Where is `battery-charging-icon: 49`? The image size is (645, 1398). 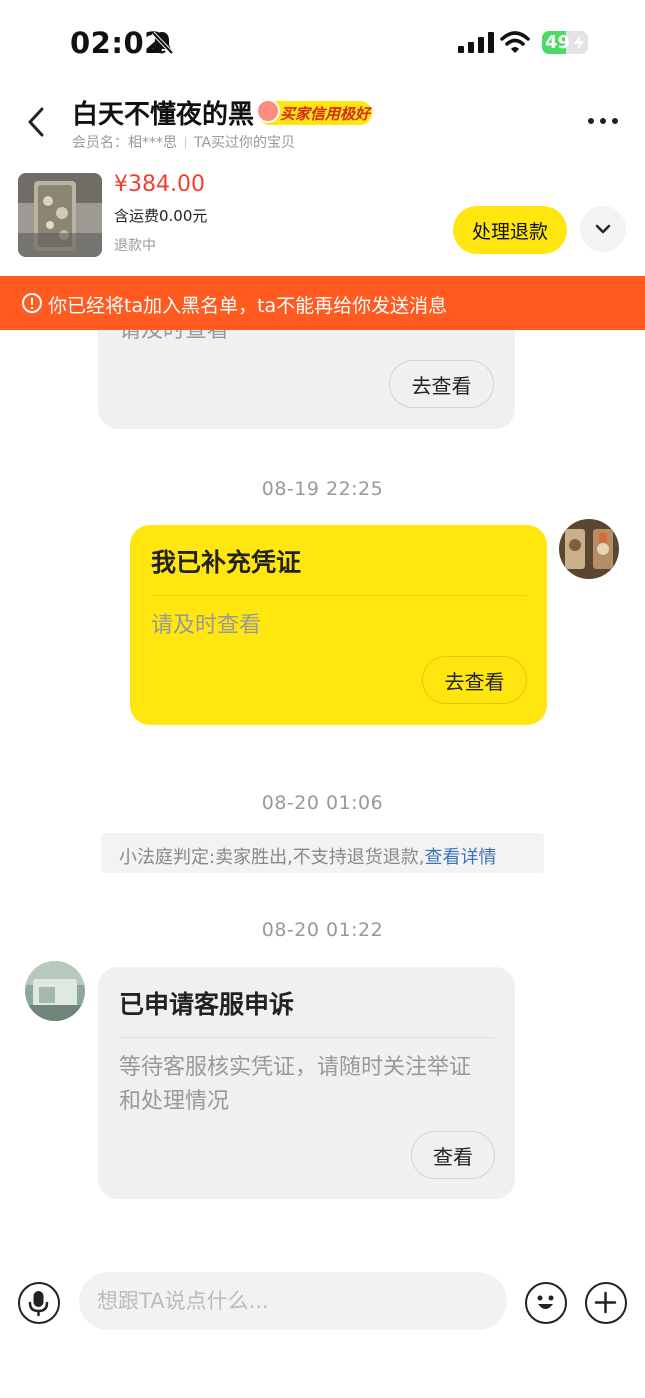
battery-charging-icon: 49 is located at coordinates (565, 42).